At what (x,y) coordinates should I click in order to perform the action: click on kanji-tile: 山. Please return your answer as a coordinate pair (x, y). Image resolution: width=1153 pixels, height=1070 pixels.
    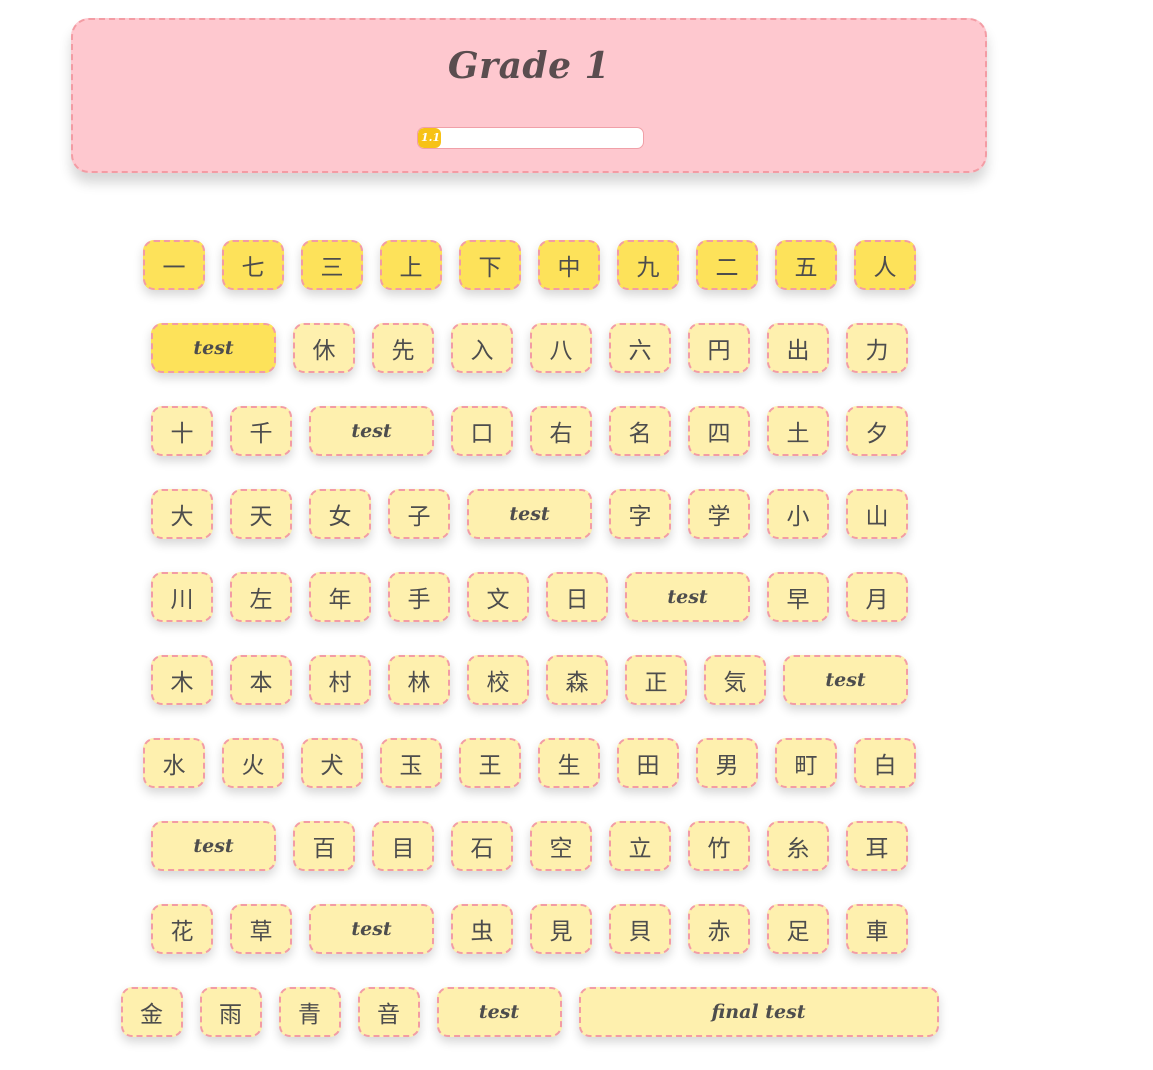
    Looking at the image, I should click on (877, 514).